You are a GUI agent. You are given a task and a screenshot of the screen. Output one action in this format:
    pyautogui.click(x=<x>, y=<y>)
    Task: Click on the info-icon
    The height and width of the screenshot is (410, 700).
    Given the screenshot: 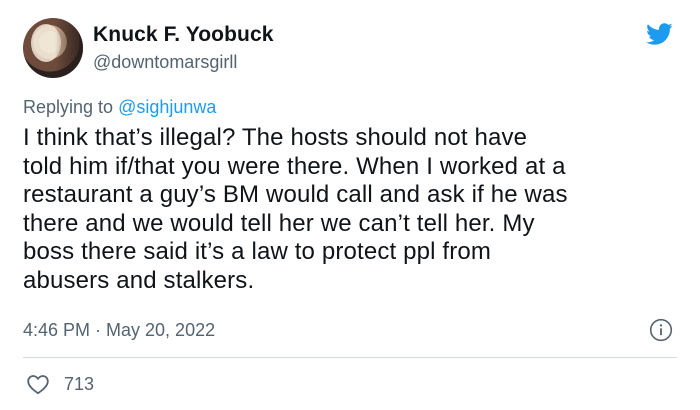 What is the action you would take?
    pyautogui.click(x=661, y=330)
    